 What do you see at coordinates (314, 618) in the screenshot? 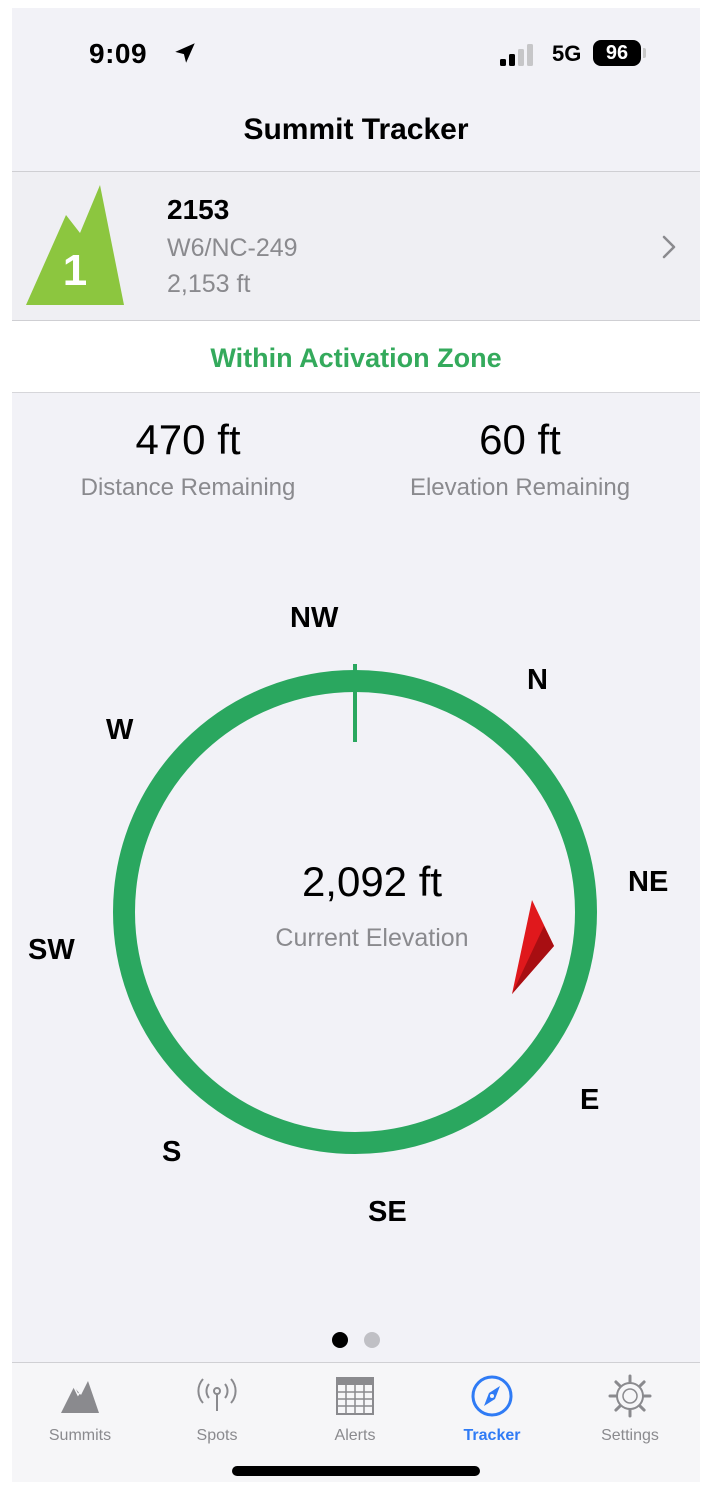
I see `compass-label-nw: NW` at bounding box center [314, 618].